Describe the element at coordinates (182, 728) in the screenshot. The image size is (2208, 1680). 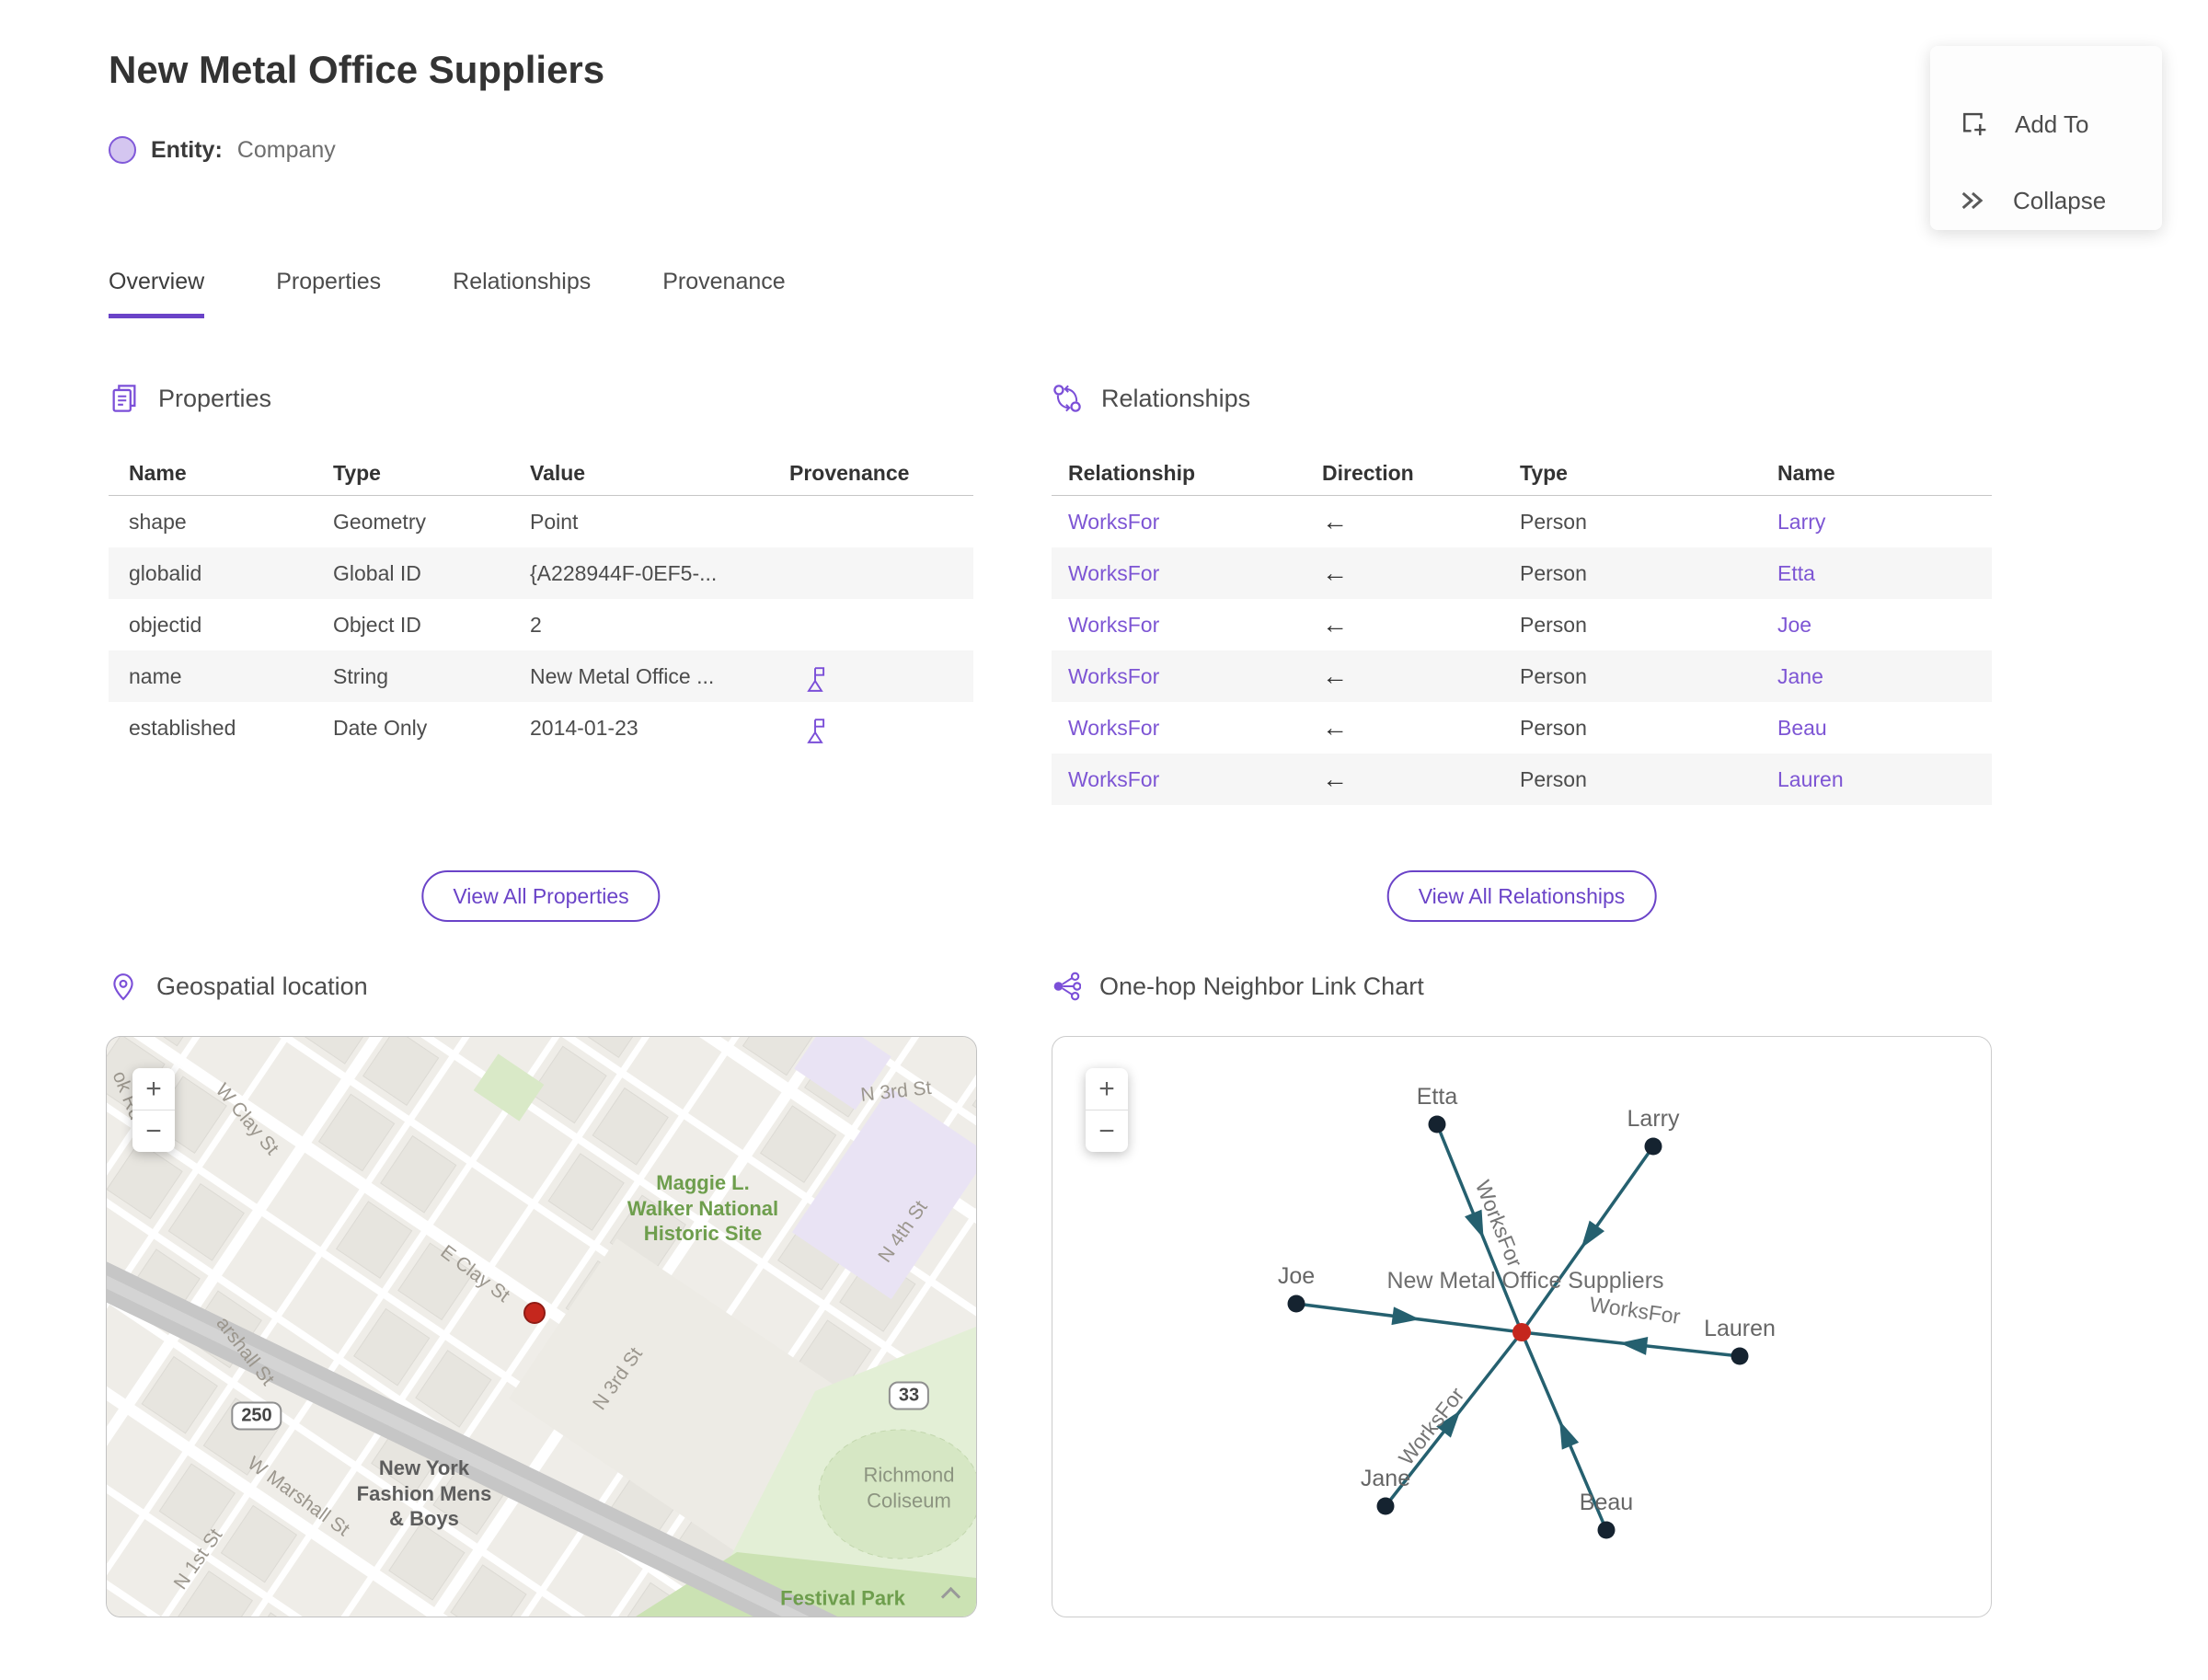
I see `property-name: established` at that location.